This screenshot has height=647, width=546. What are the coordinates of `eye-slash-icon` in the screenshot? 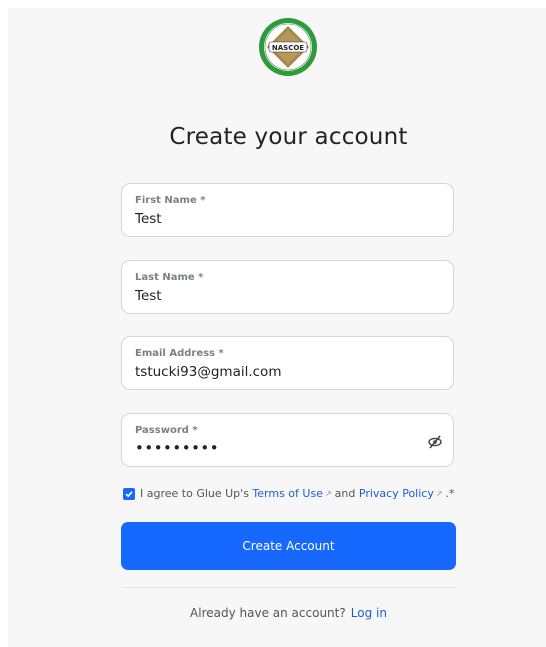 It's located at (435, 442).